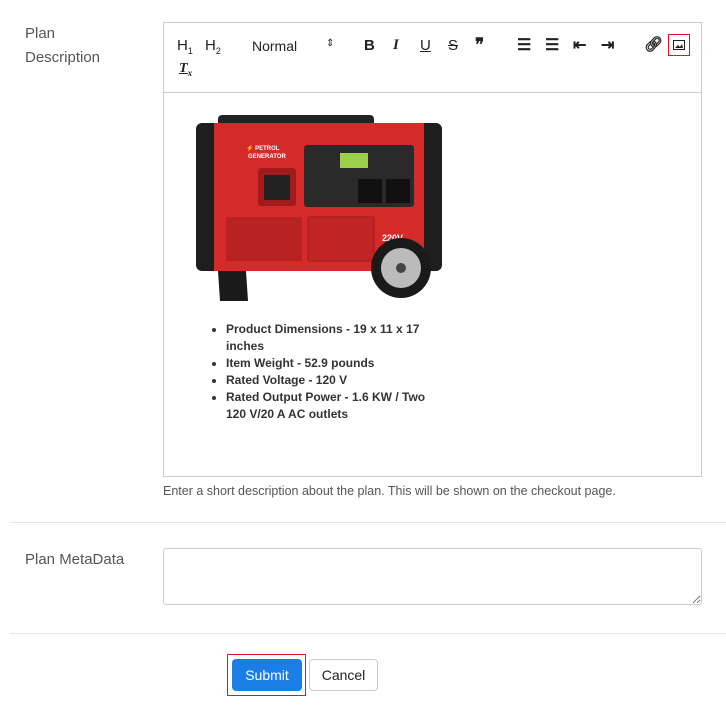 The height and width of the screenshot is (716, 726). Describe the element at coordinates (330, 43) in the screenshot. I see `updown-icon: ⇕` at that location.